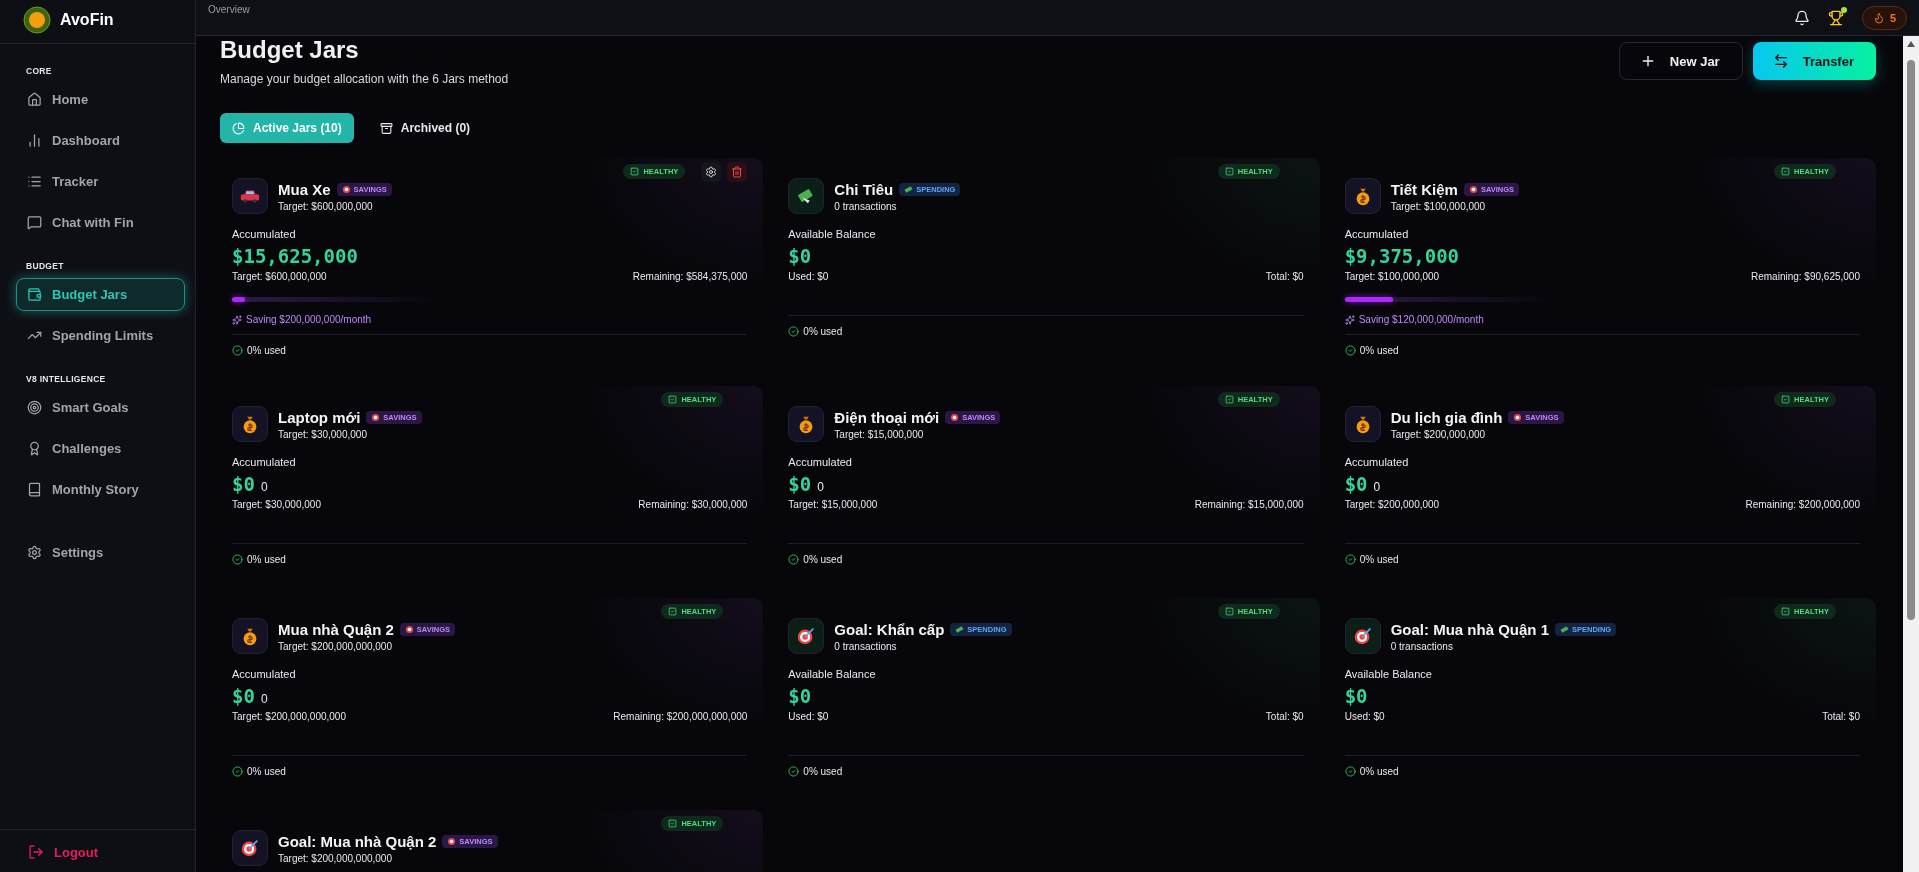  I want to click on nav-item: Tracker, so click(100, 181).